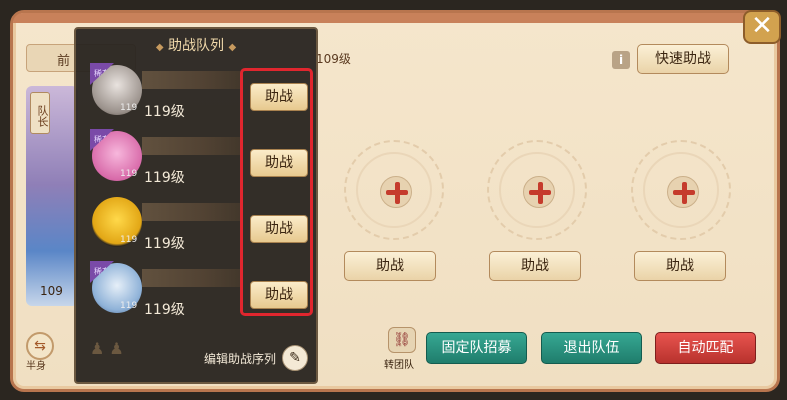 This screenshot has width=787, height=400. Describe the element at coordinates (683, 59) in the screenshot. I see `quick-assist-button: 快速助战` at that location.